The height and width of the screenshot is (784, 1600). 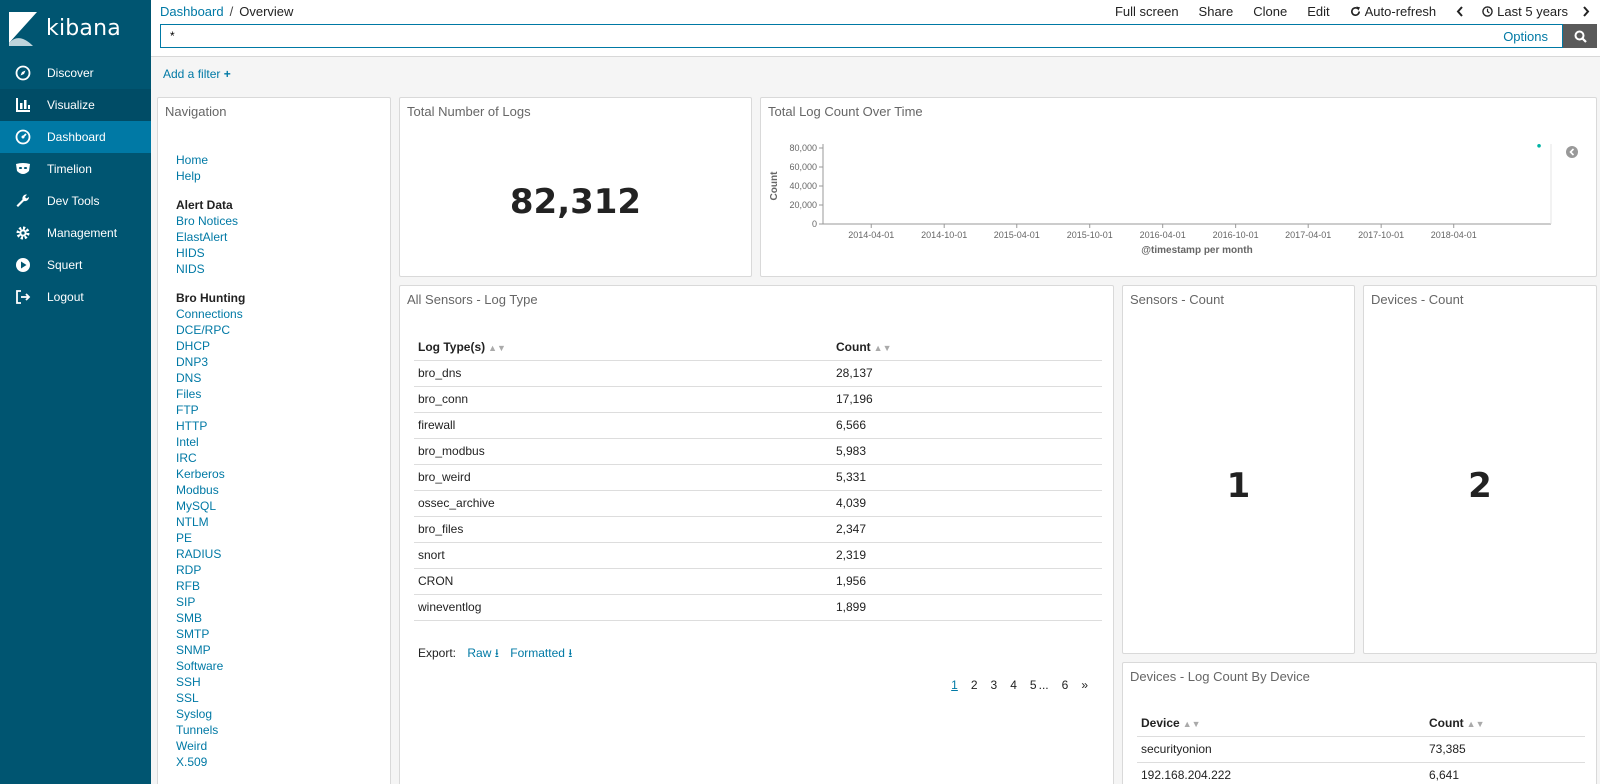 What do you see at coordinates (1572, 152) in the screenshot?
I see `legend-toggle-icon` at bounding box center [1572, 152].